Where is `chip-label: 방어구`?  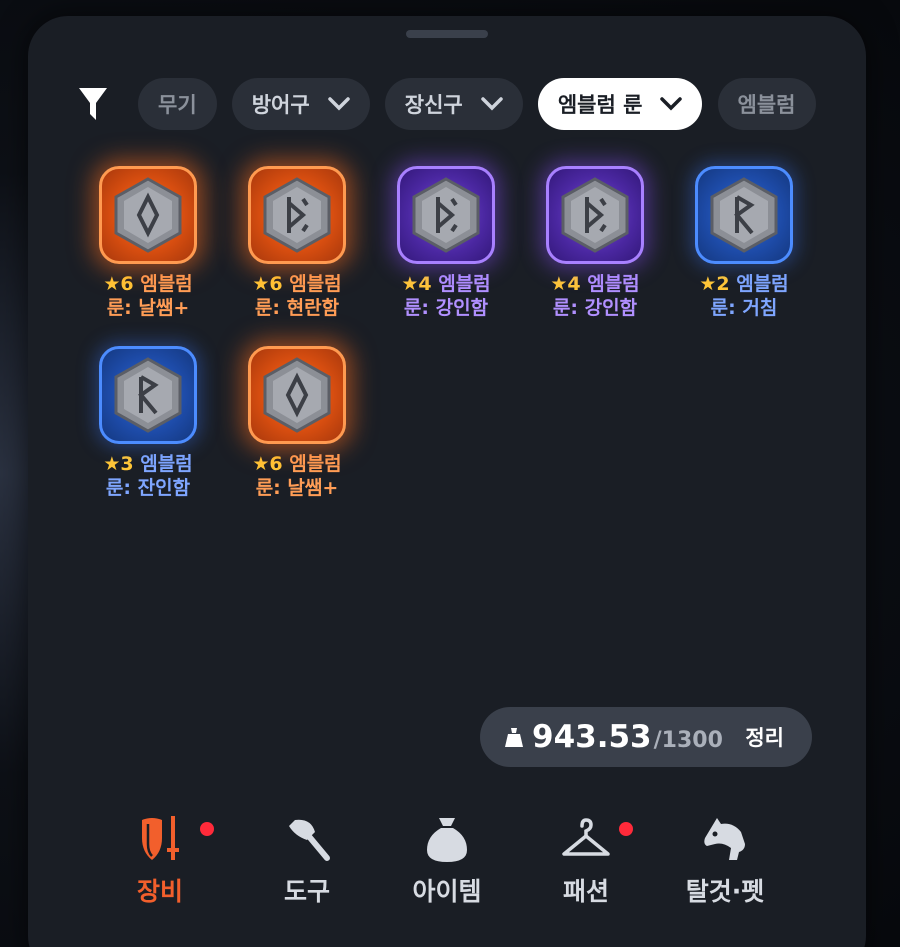 chip-label: 방어구 is located at coordinates (280, 105).